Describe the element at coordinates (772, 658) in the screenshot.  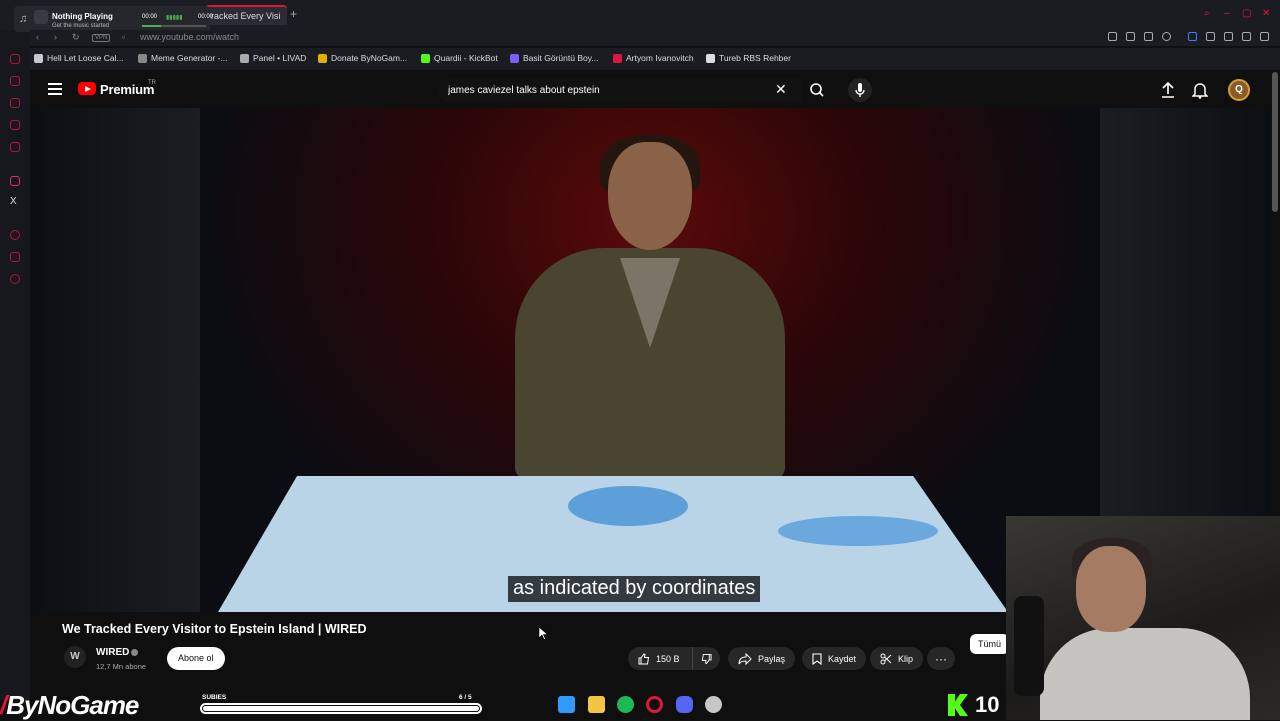
I see `share-label: Paylaş` at that location.